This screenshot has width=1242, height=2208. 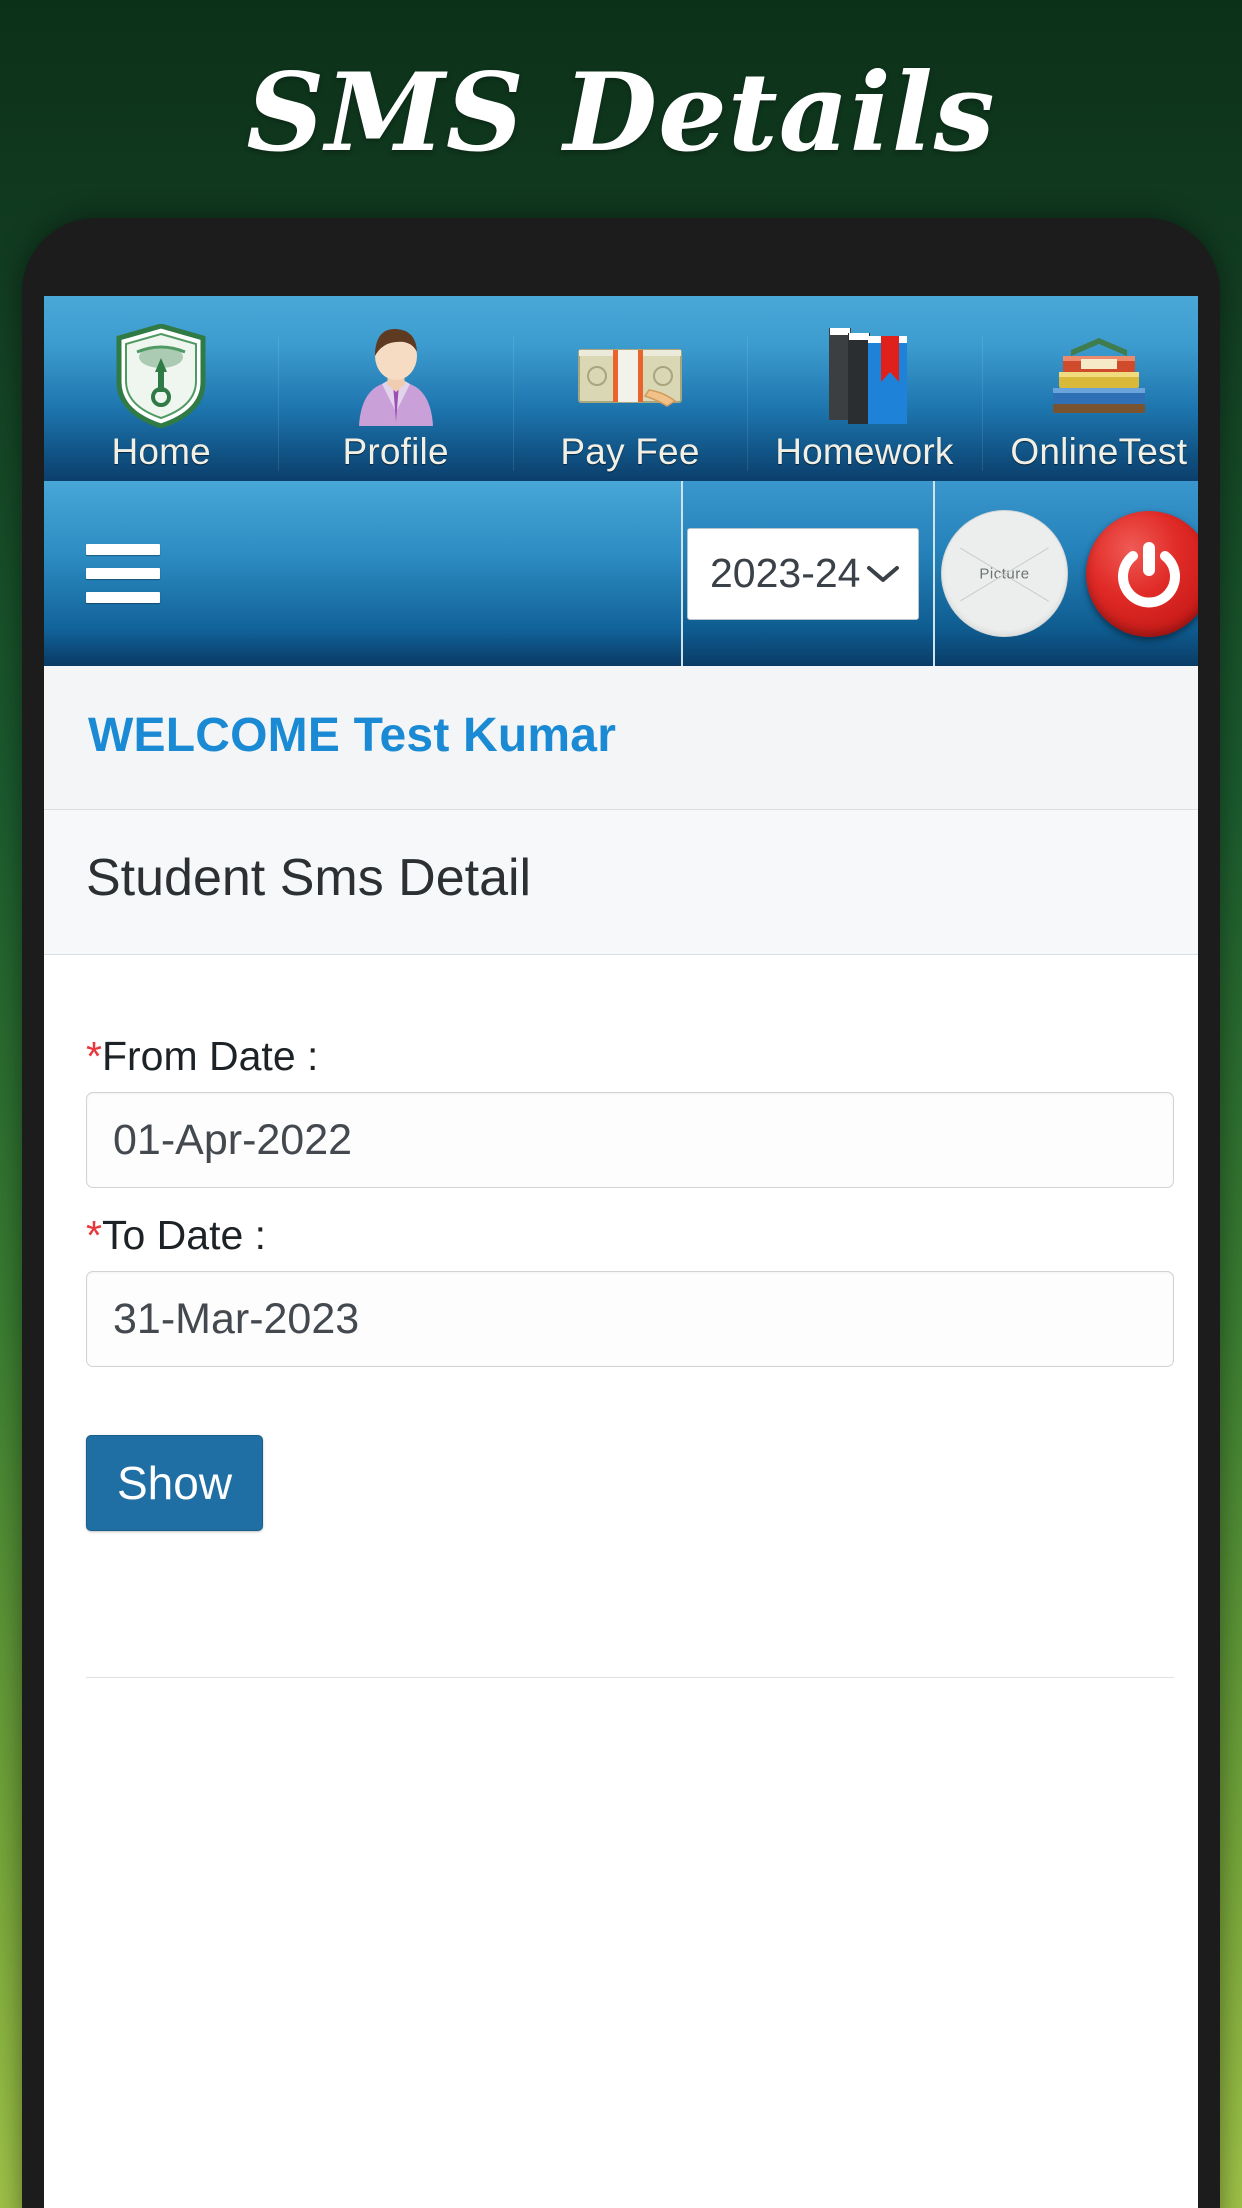 I want to click on to-date-label-text: To Date :, so click(x=184, y=1235).